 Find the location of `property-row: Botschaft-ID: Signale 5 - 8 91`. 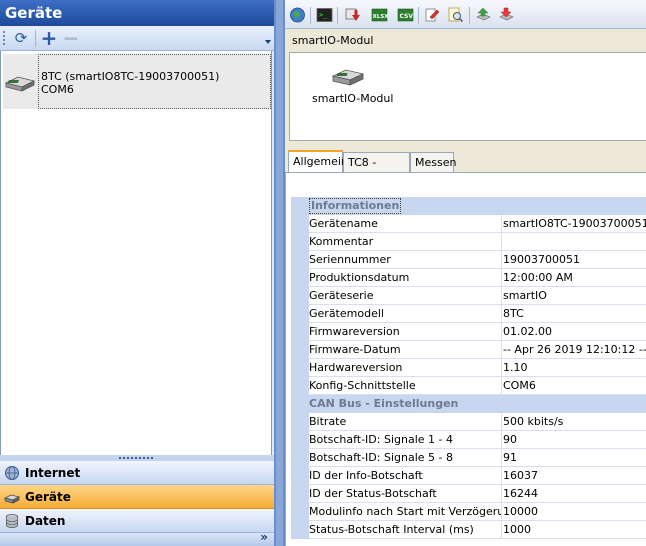

property-row: Botschaft-ID: Signale 5 - 8 91 is located at coordinates (468, 458).